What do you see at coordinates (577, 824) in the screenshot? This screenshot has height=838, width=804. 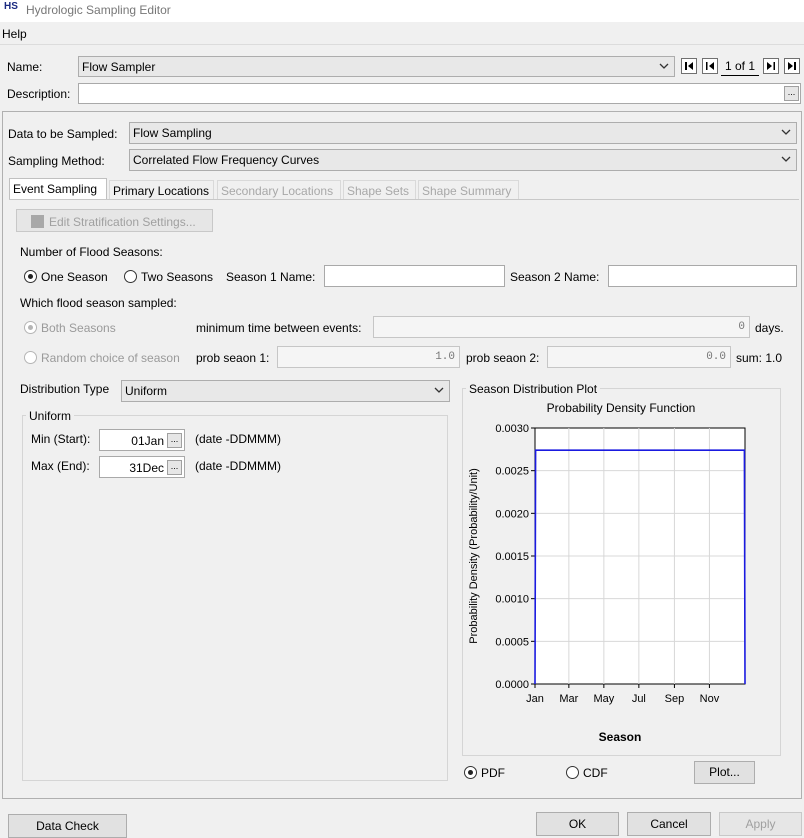 I see `ok-button: OK` at bounding box center [577, 824].